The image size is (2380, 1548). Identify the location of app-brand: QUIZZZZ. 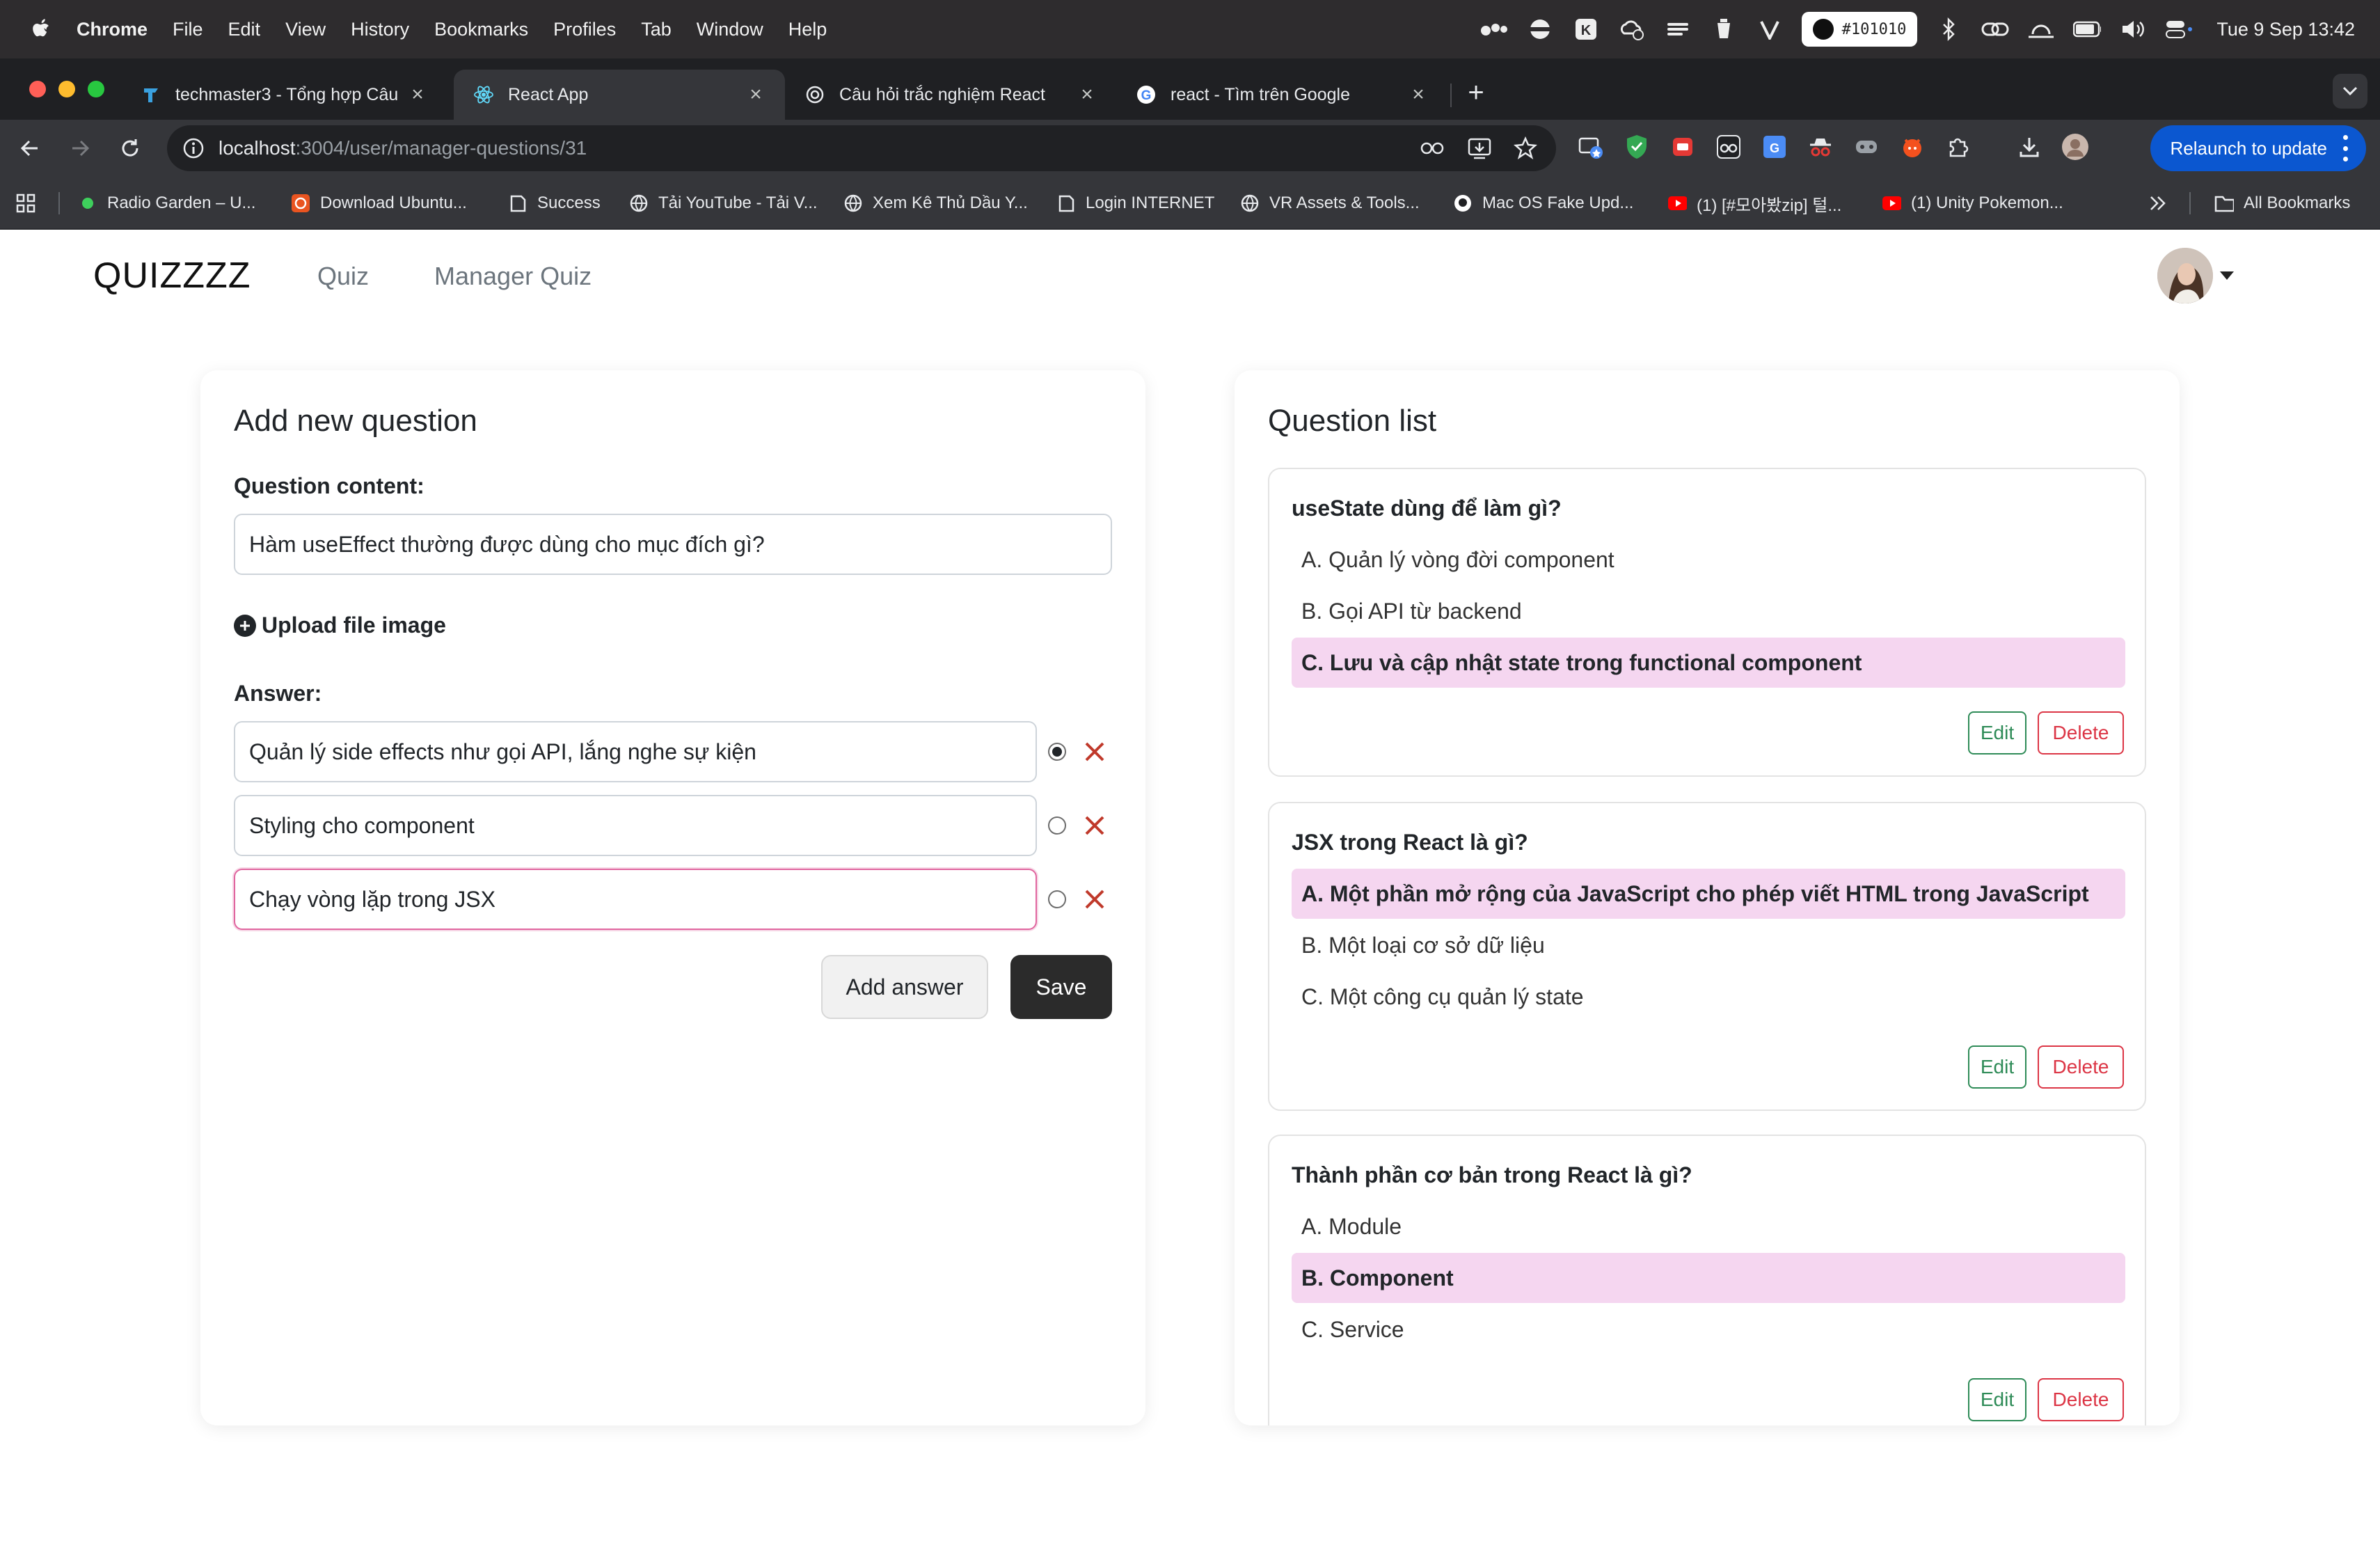
(172, 276).